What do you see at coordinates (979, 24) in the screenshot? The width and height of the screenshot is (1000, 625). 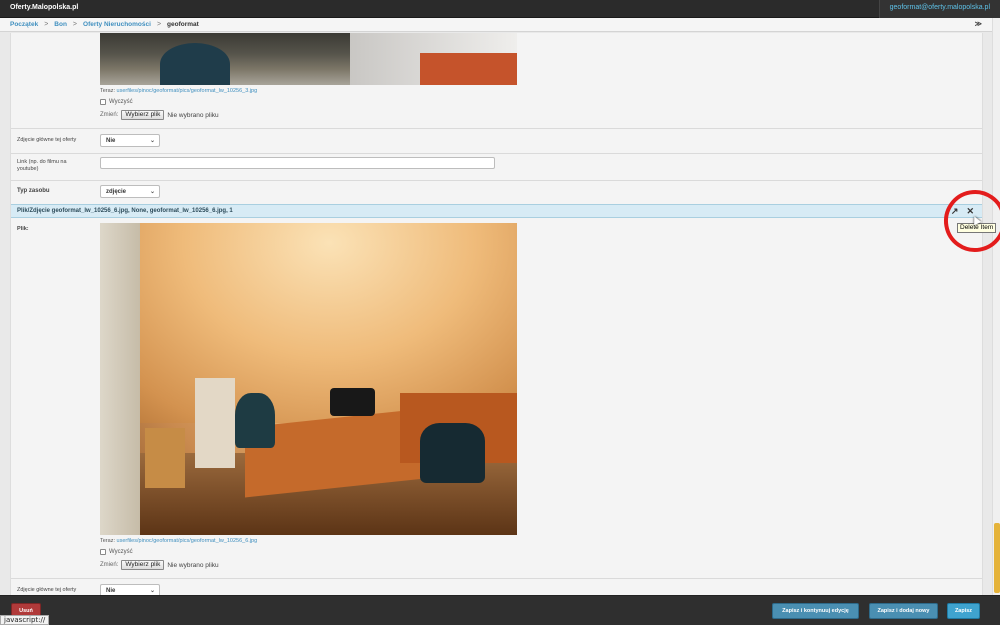 I see `collapse-toggle-icon: ≫` at bounding box center [979, 24].